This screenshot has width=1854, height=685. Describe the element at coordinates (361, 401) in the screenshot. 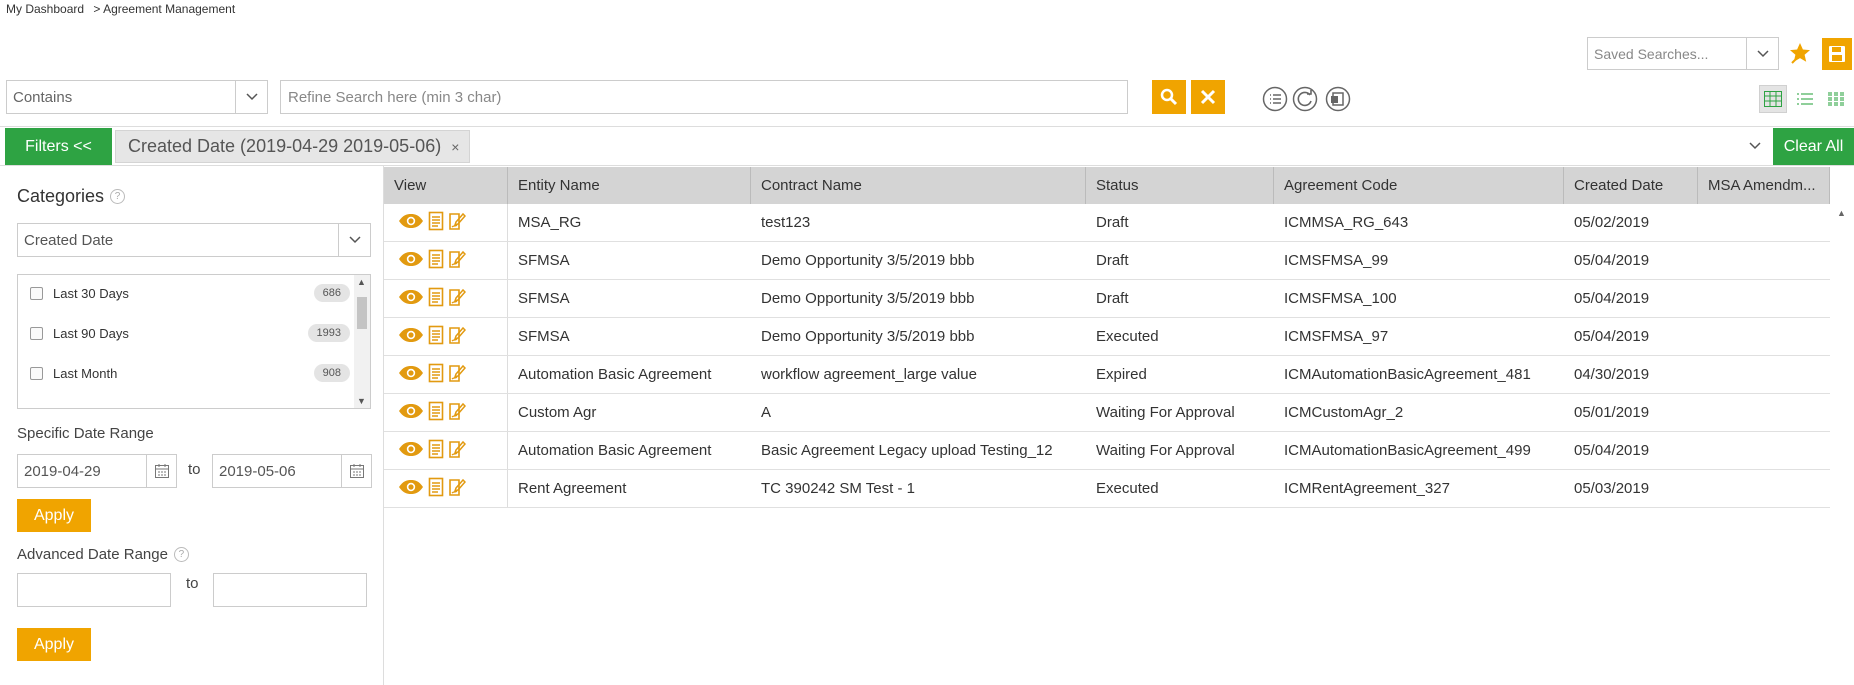

I see `scroll-down-icon: ▼` at that location.